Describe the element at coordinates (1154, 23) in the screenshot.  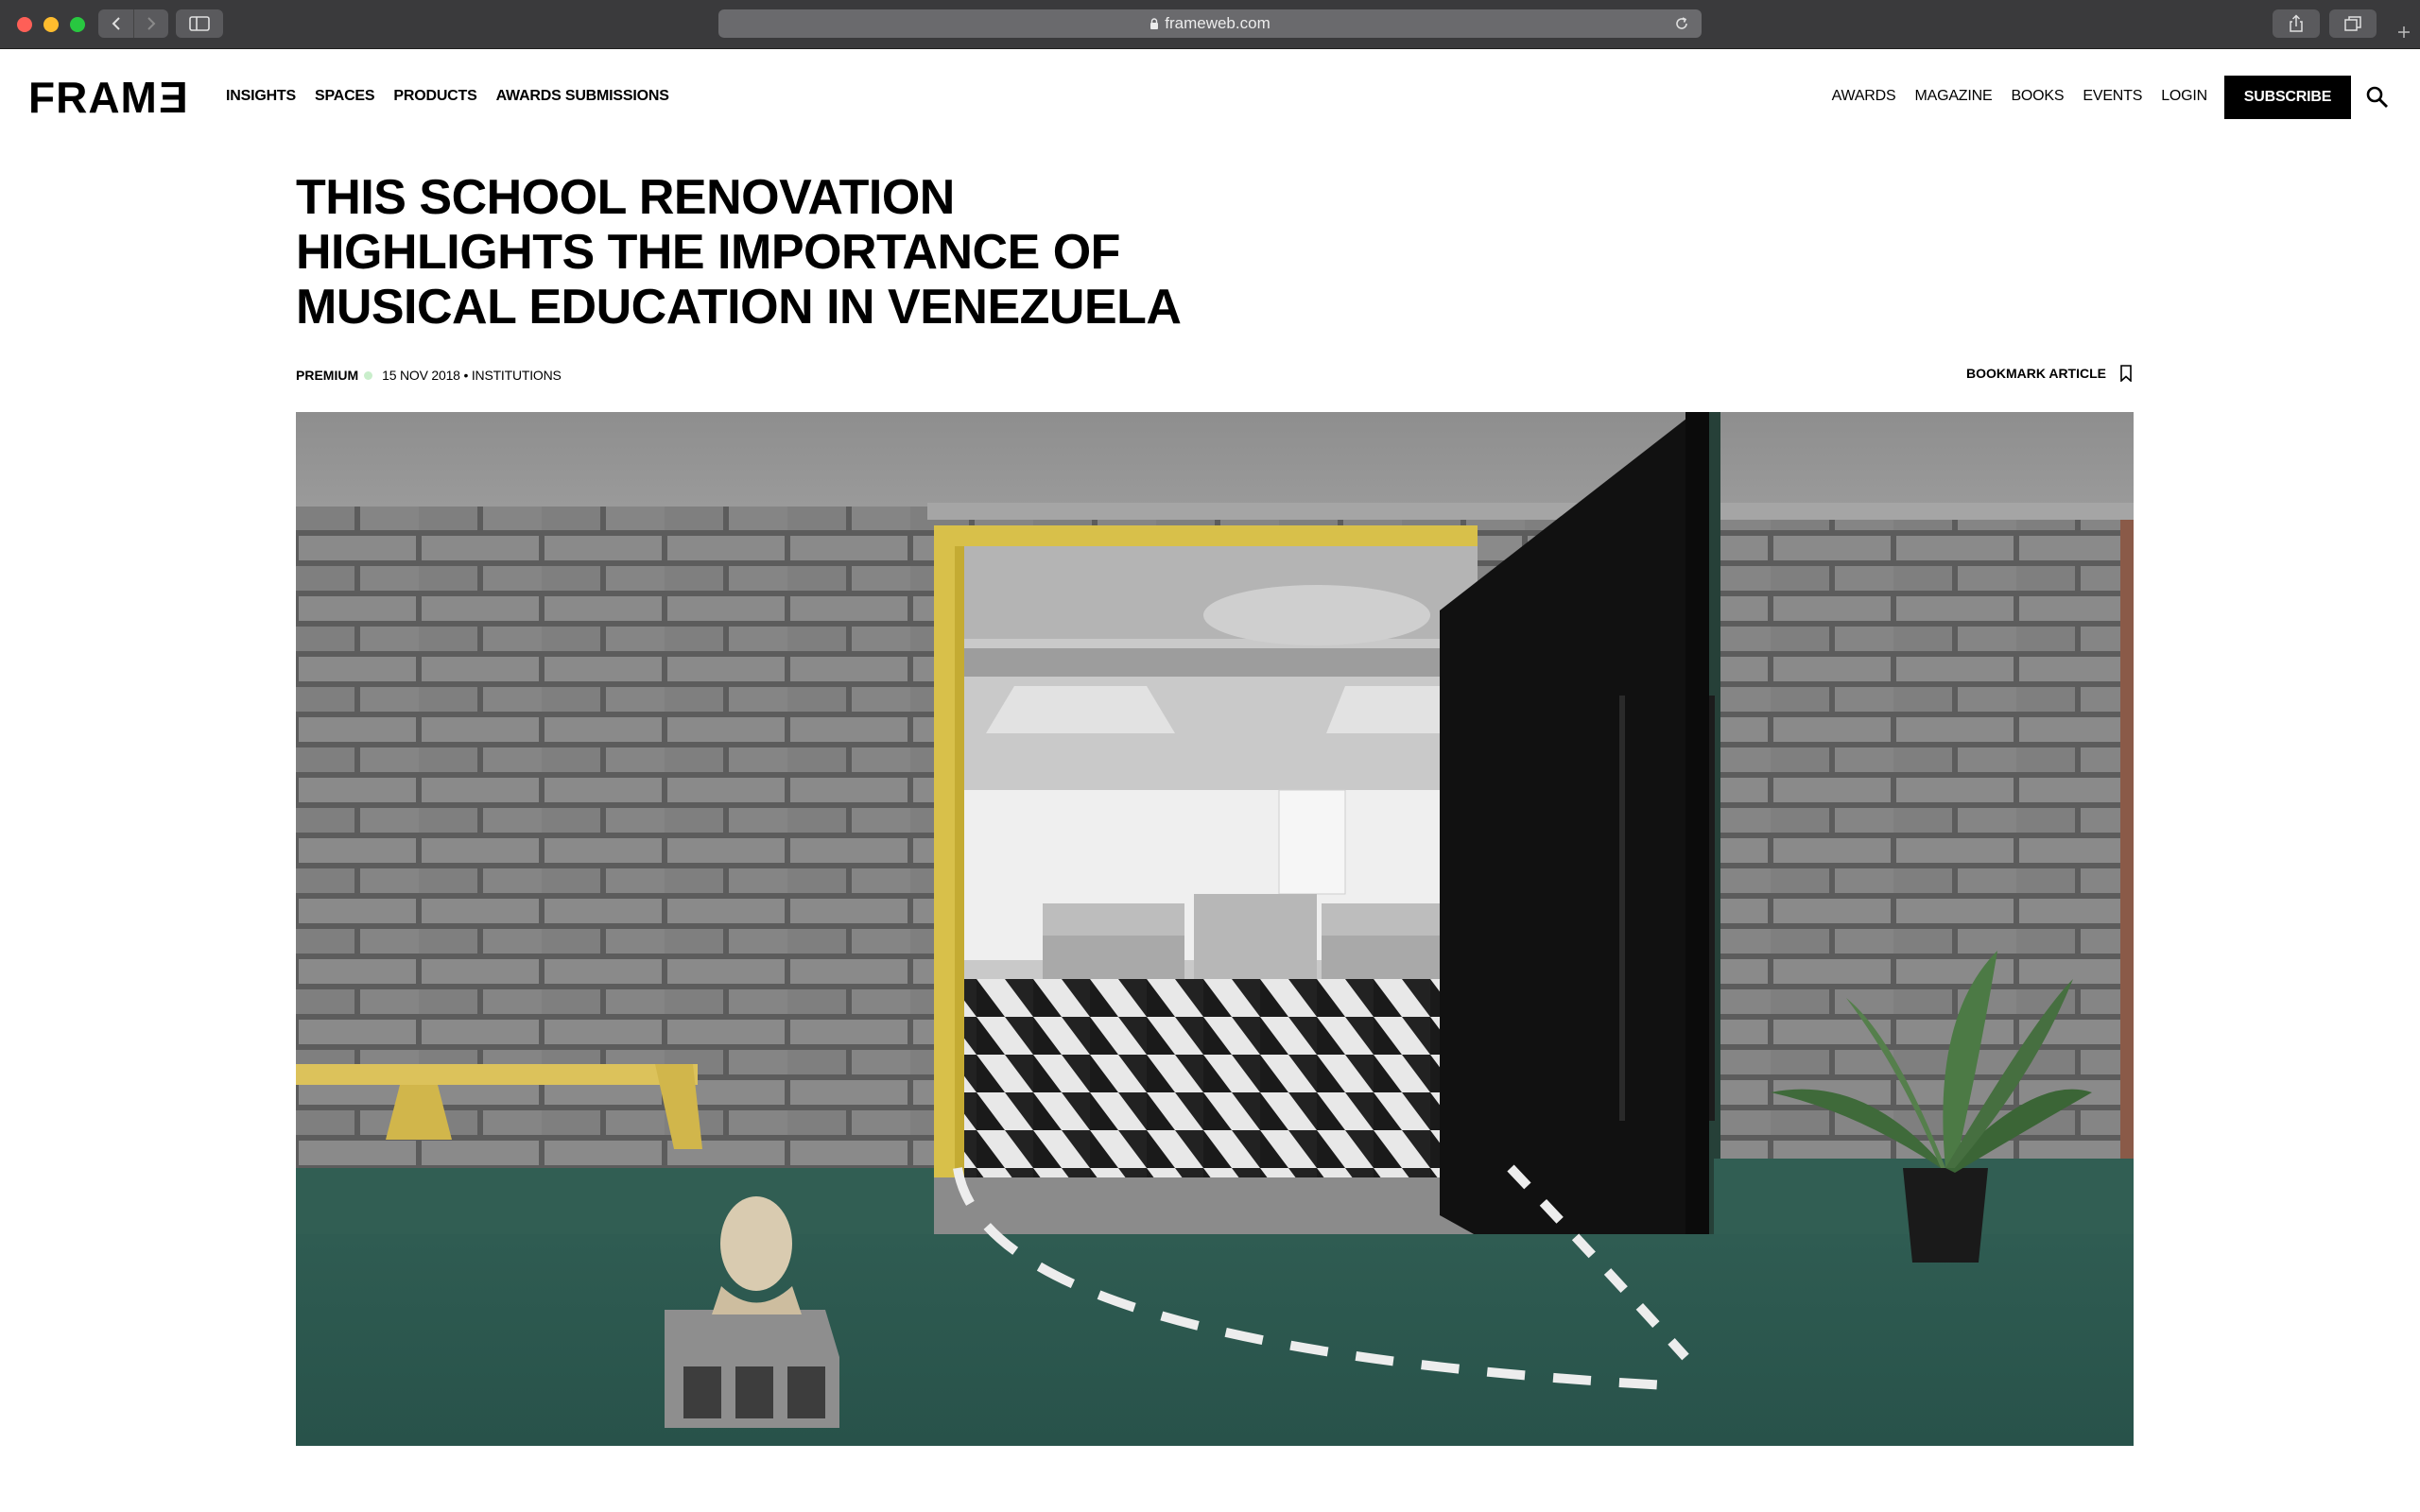
I see `lock-icon` at that location.